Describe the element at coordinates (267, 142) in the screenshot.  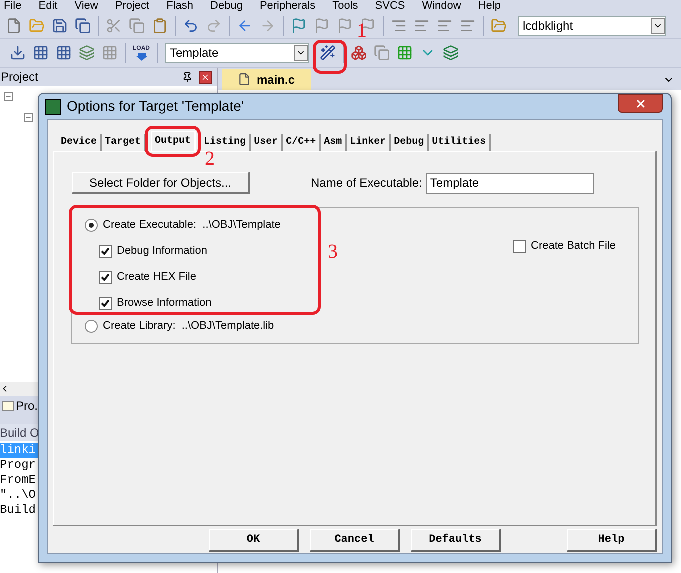
I see `dialog-tab: User` at that location.